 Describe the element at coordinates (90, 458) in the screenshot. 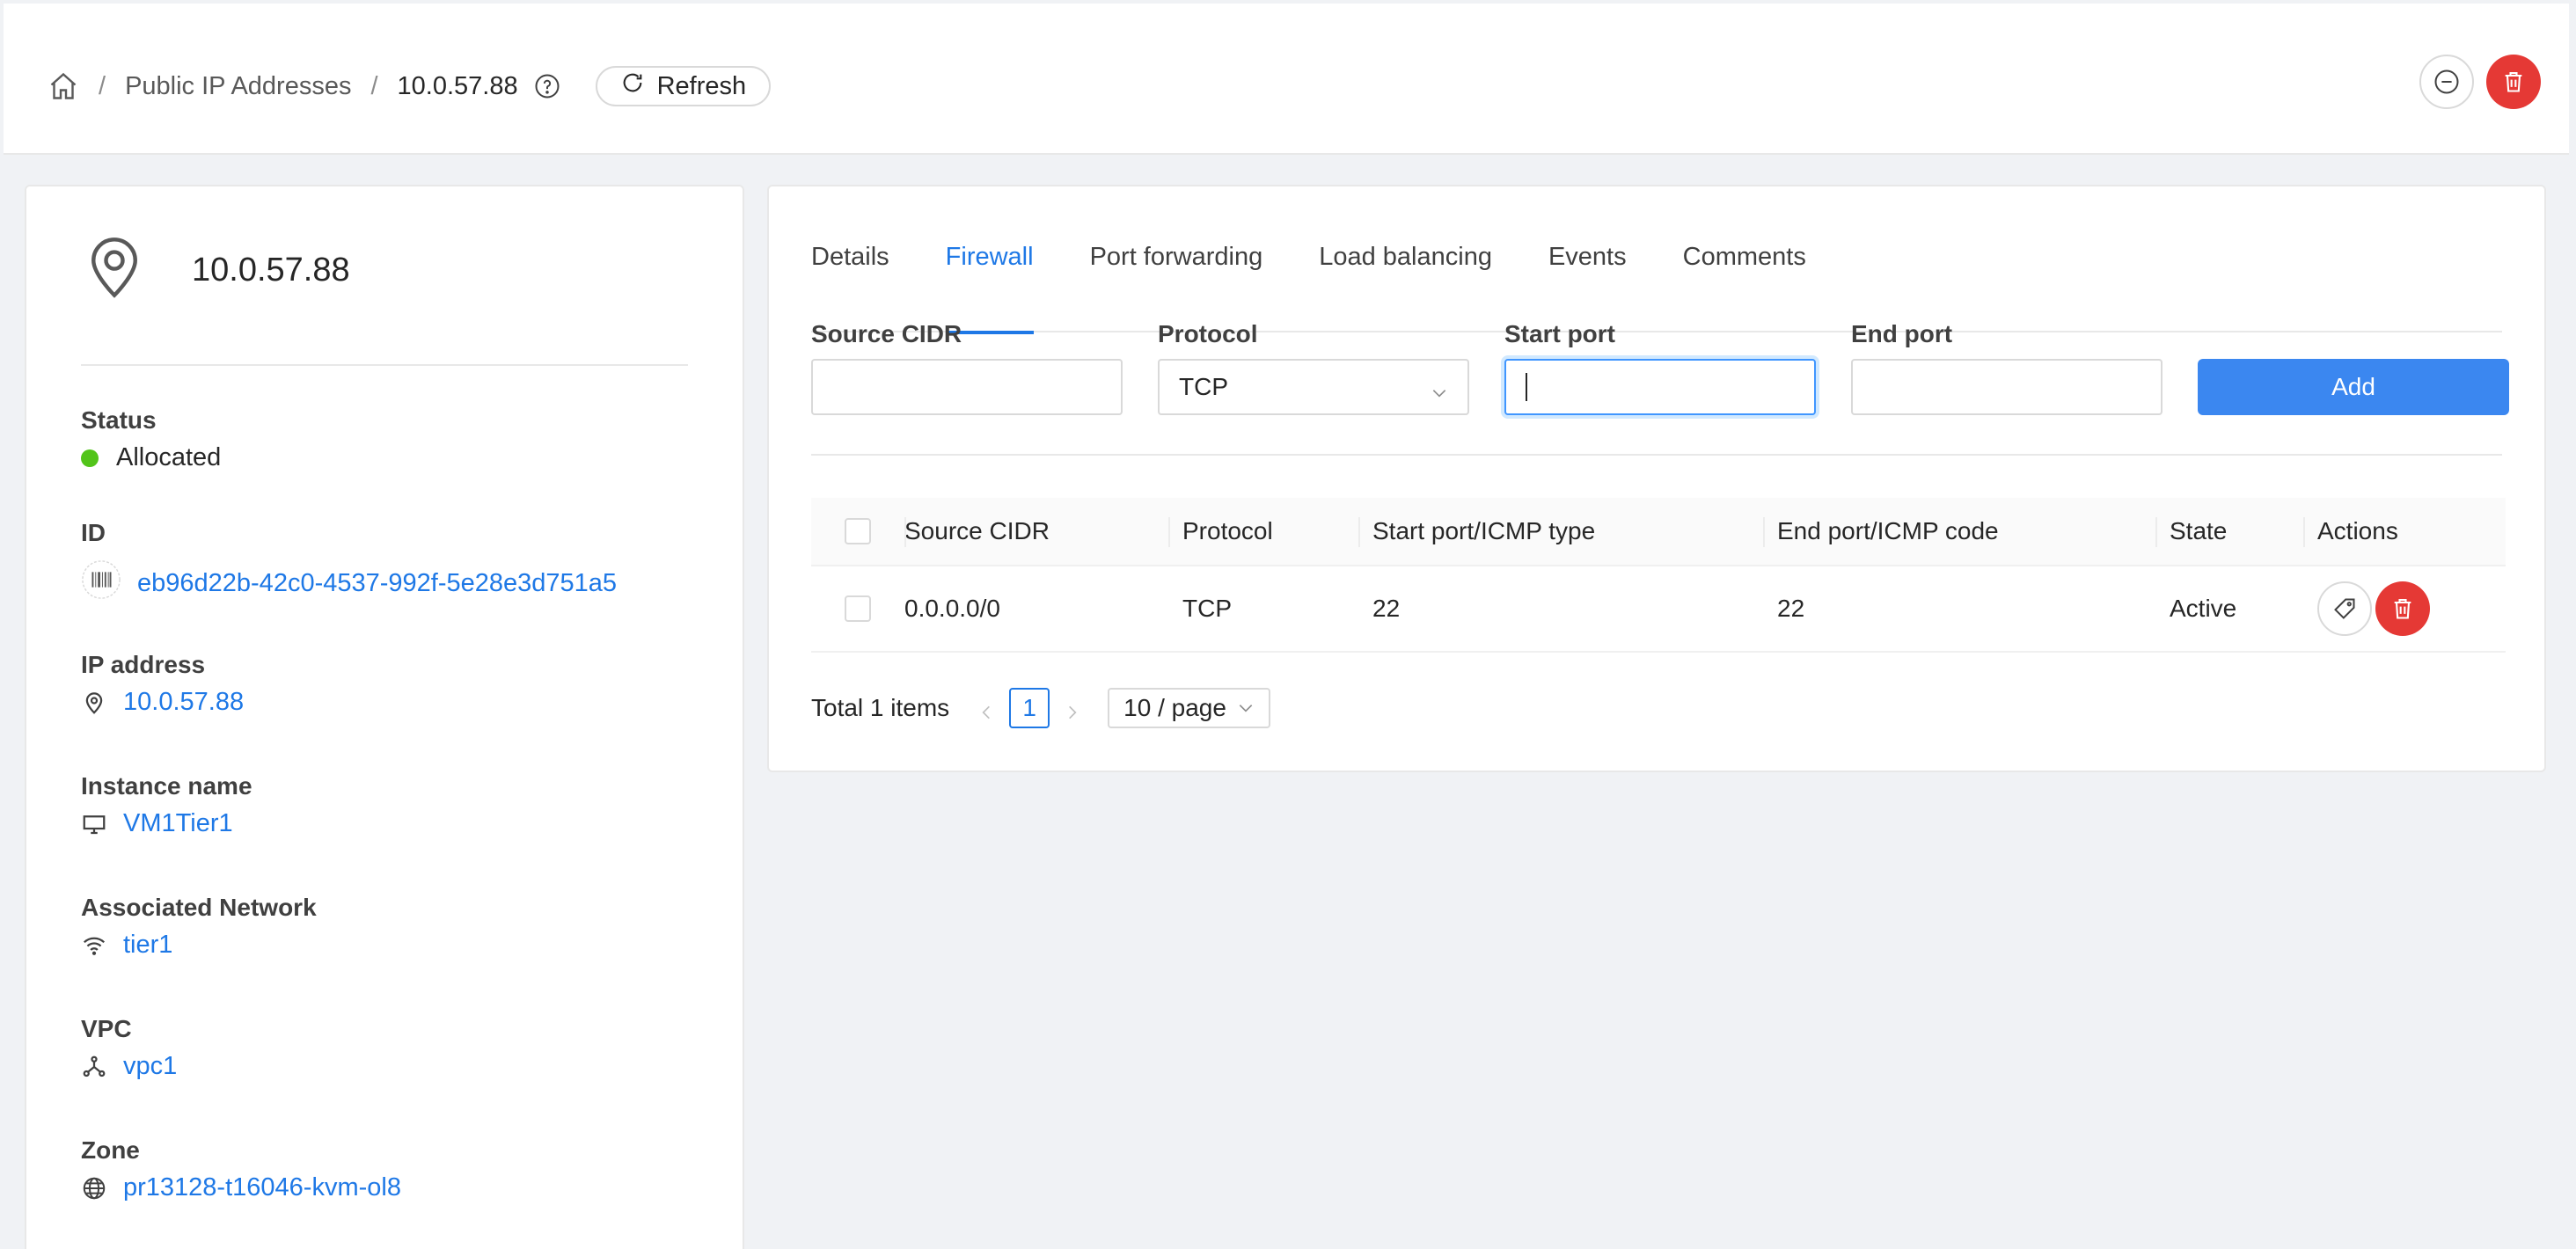

I see `status-dot` at that location.